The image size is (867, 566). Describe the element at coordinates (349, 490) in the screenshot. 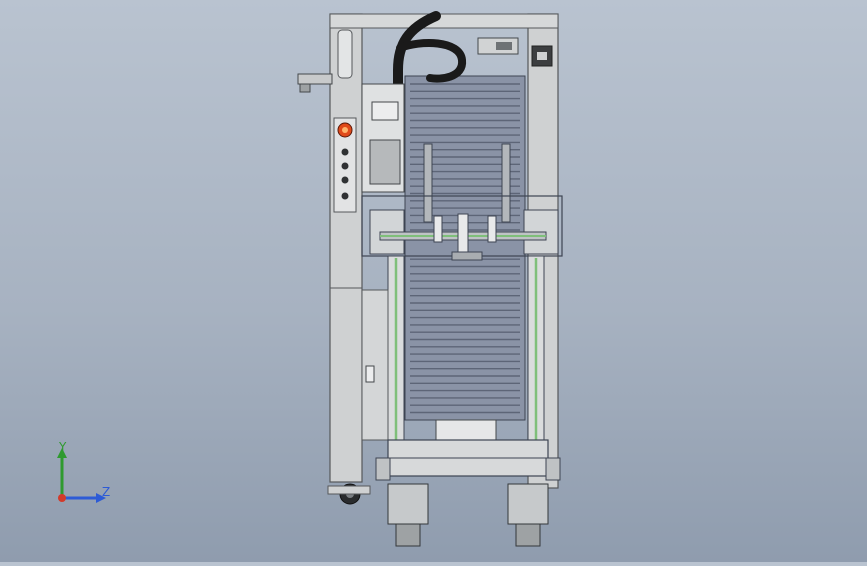

I see `caster-mount-left` at that location.